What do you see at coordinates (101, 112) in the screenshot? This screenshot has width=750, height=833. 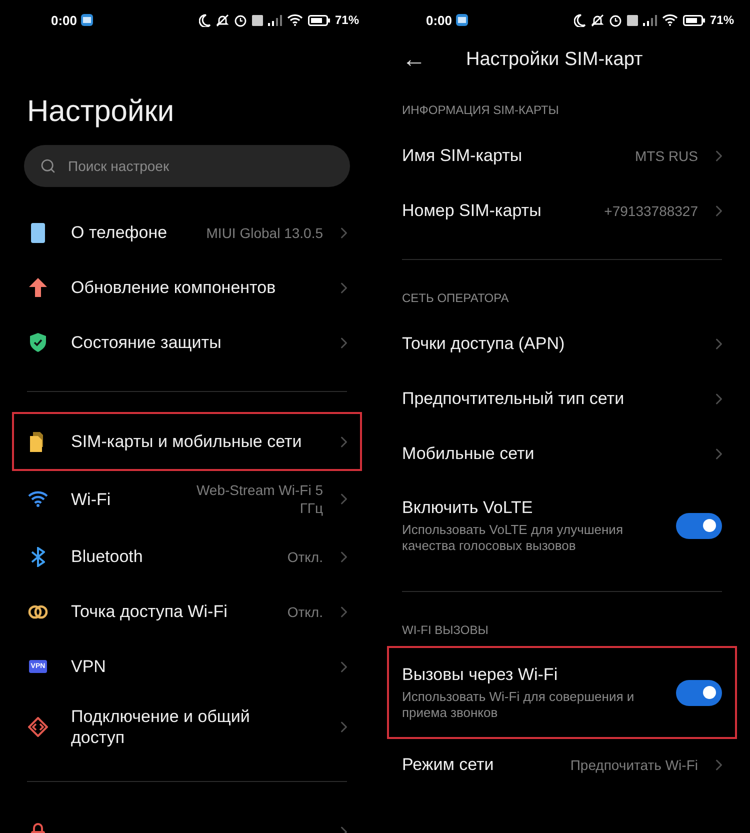 I see `page-title: Настройки` at bounding box center [101, 112].